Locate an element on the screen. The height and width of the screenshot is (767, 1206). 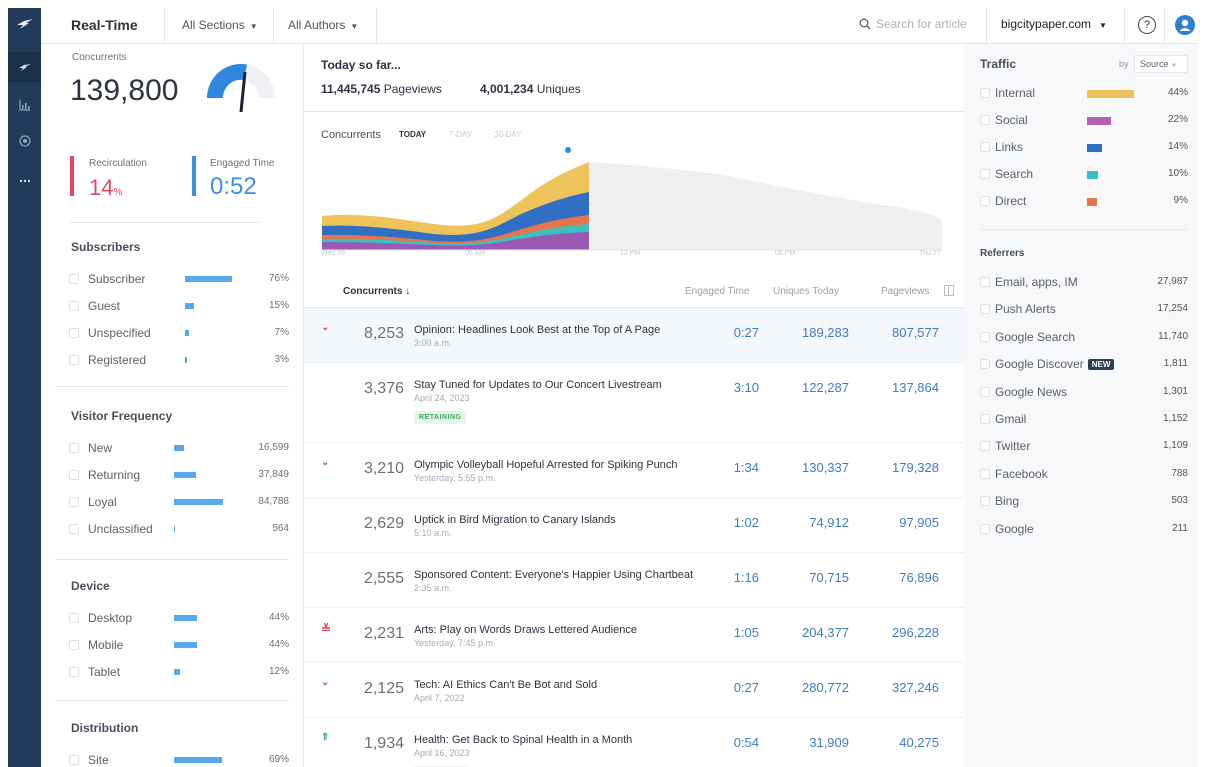
device-row: Mobile 44% is located at coordinates (179, 647).